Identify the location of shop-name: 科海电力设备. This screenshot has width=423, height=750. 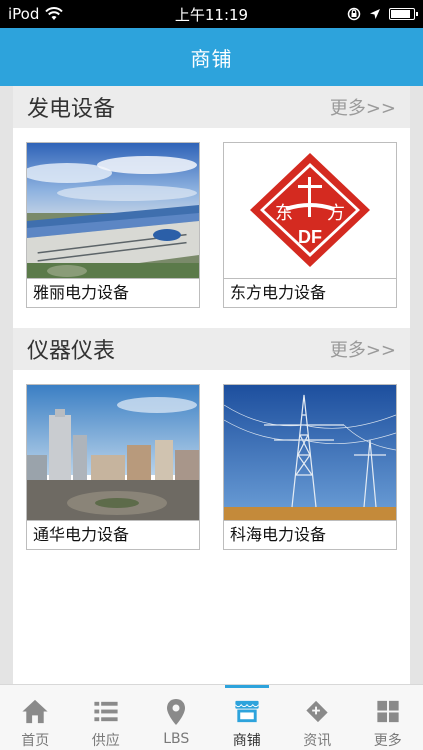
(310, 534).